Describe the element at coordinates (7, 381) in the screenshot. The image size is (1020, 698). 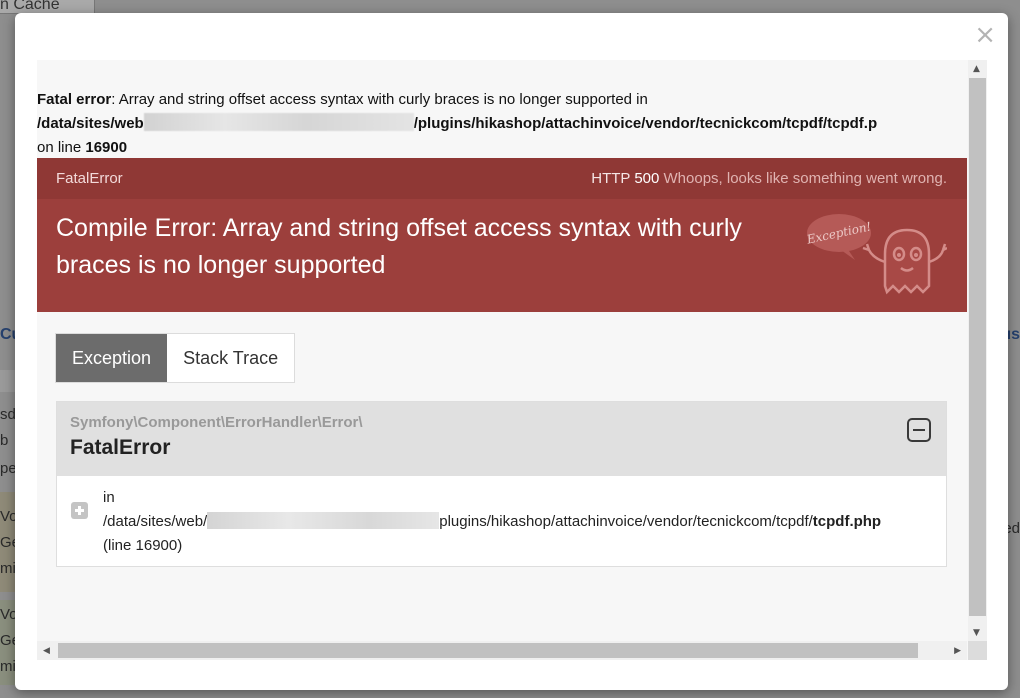
I see `background-band` at that location.